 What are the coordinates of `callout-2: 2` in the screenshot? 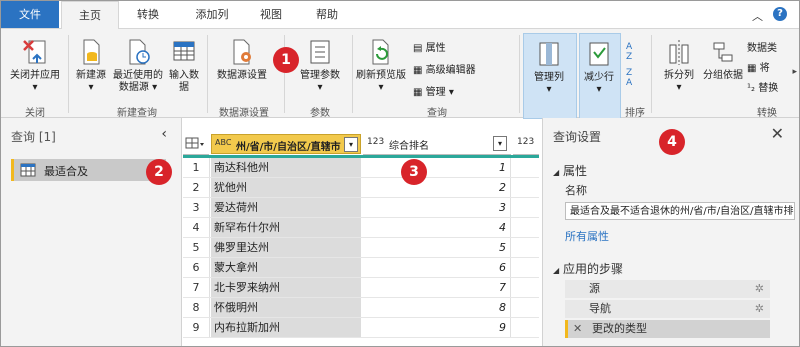 It's located at (159, 172).